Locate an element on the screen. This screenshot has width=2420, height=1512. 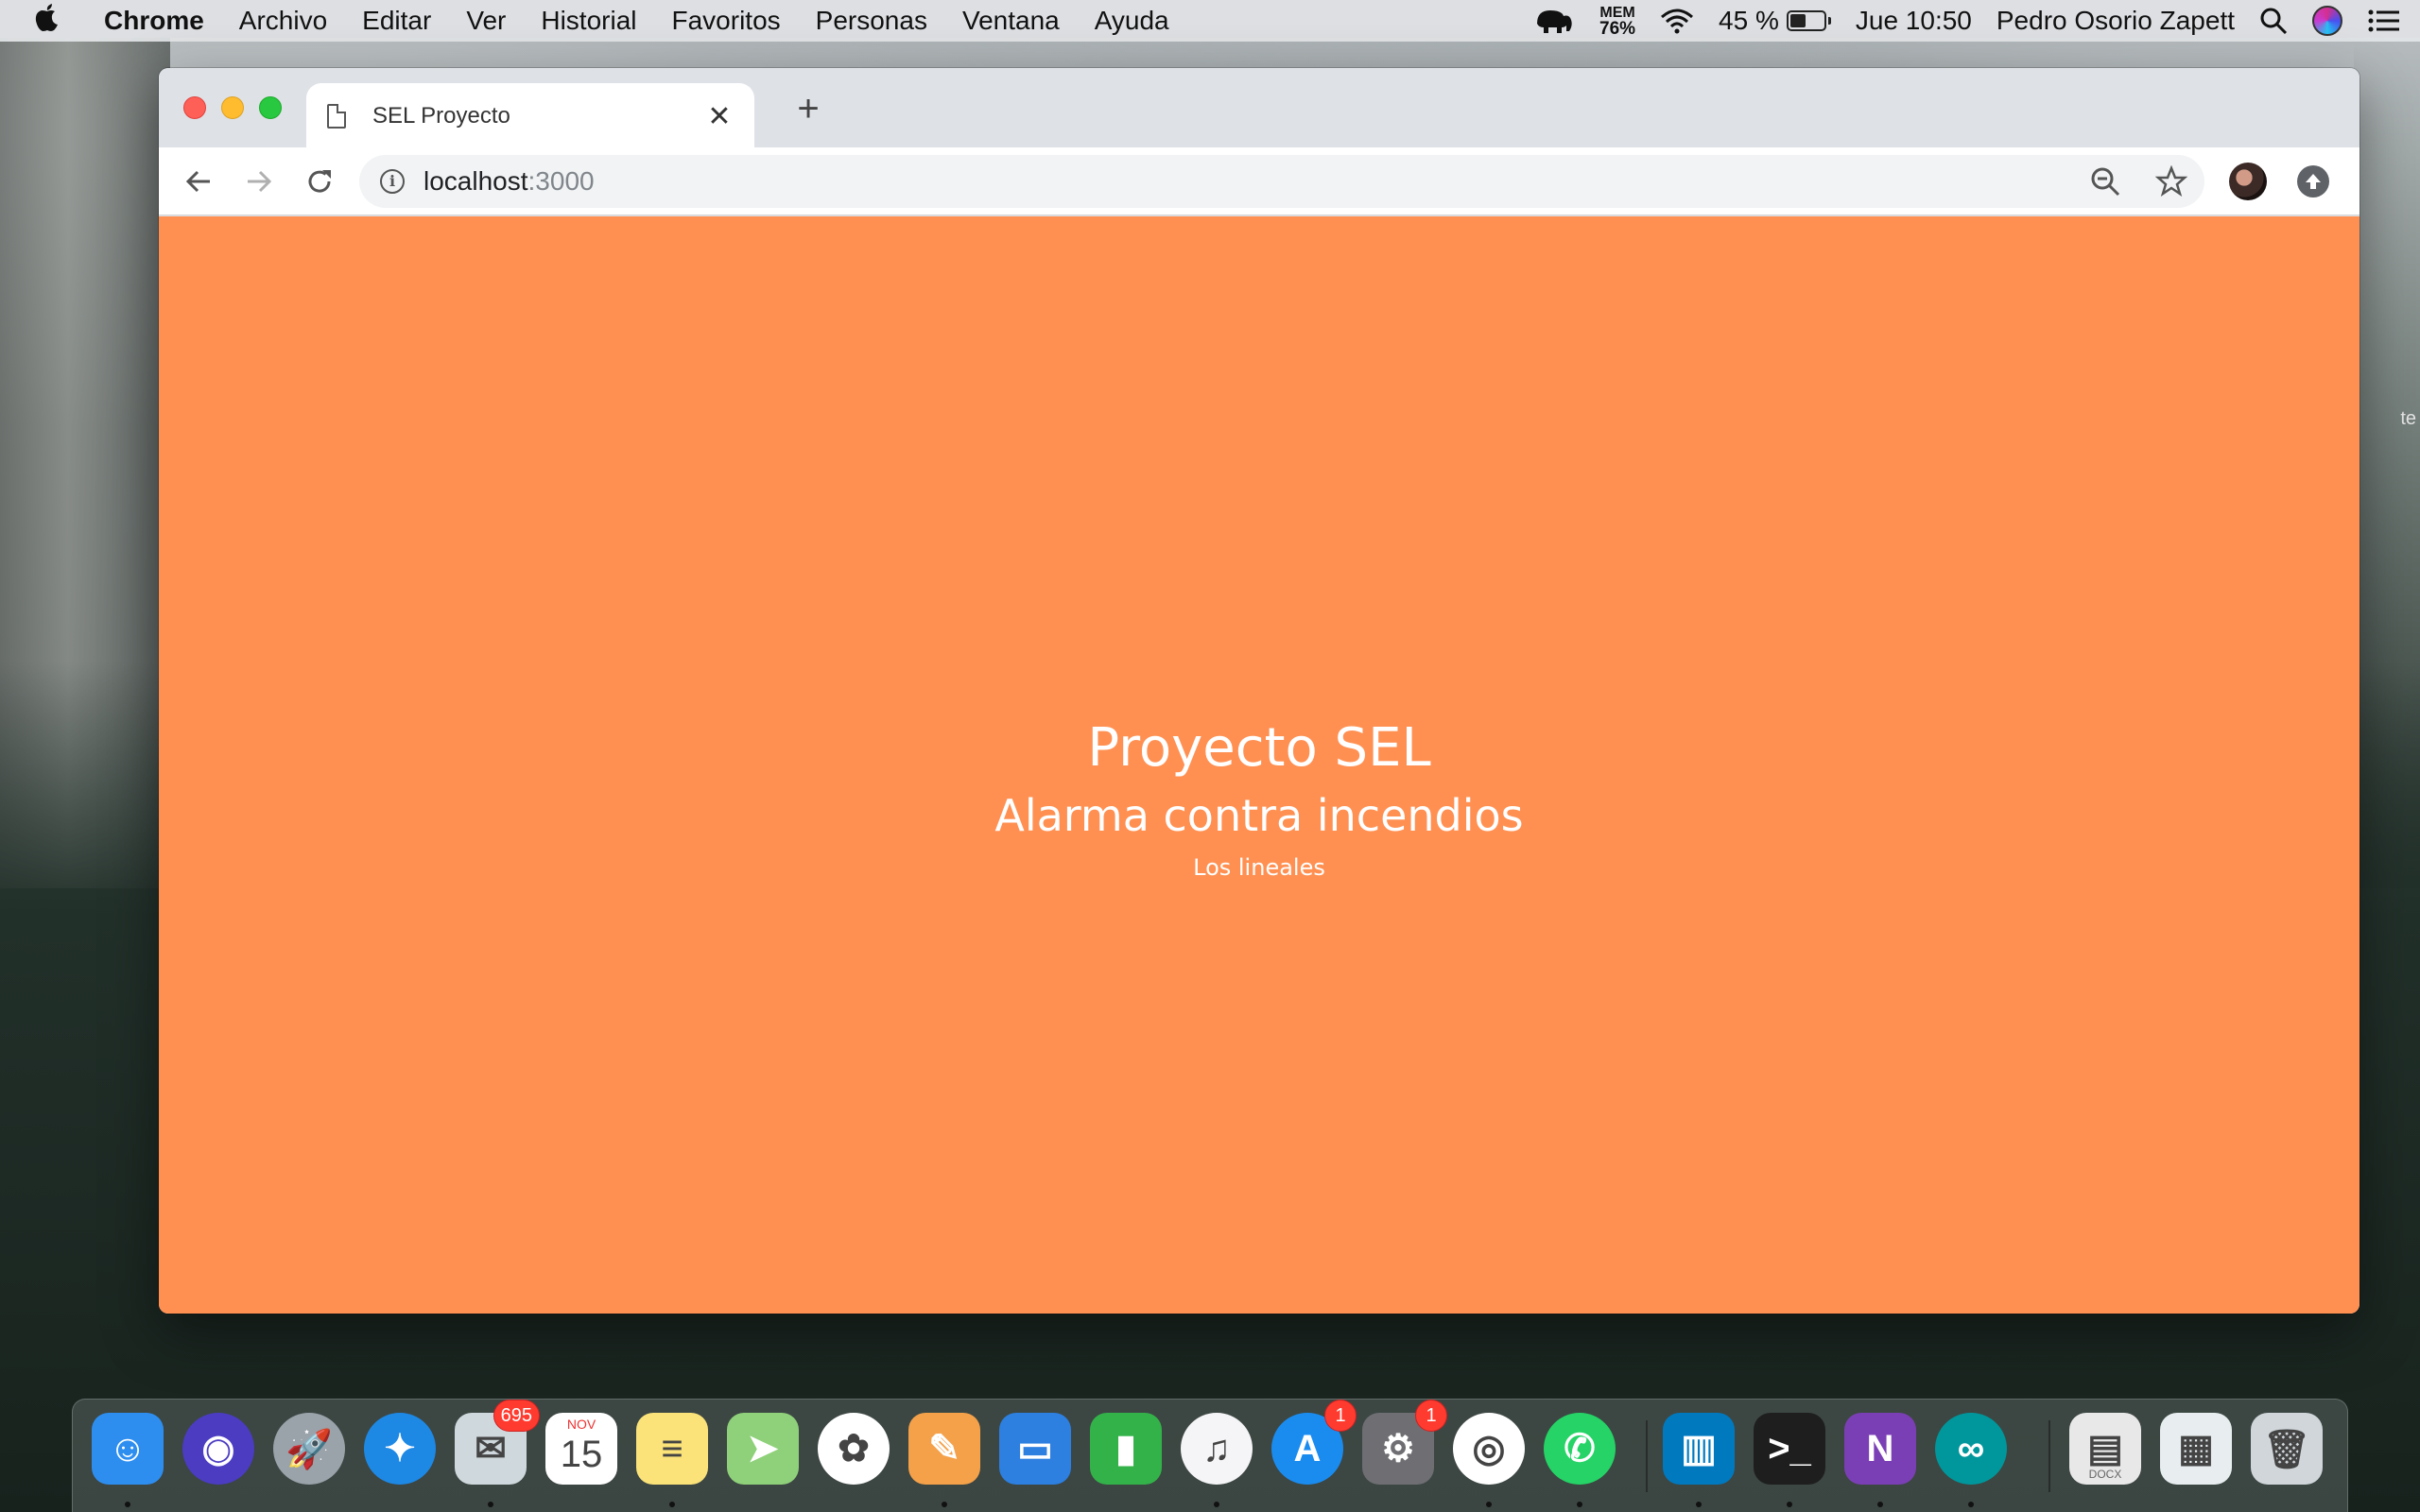
dock-app-siri: ◉ is located at coordinates (218, 1449).